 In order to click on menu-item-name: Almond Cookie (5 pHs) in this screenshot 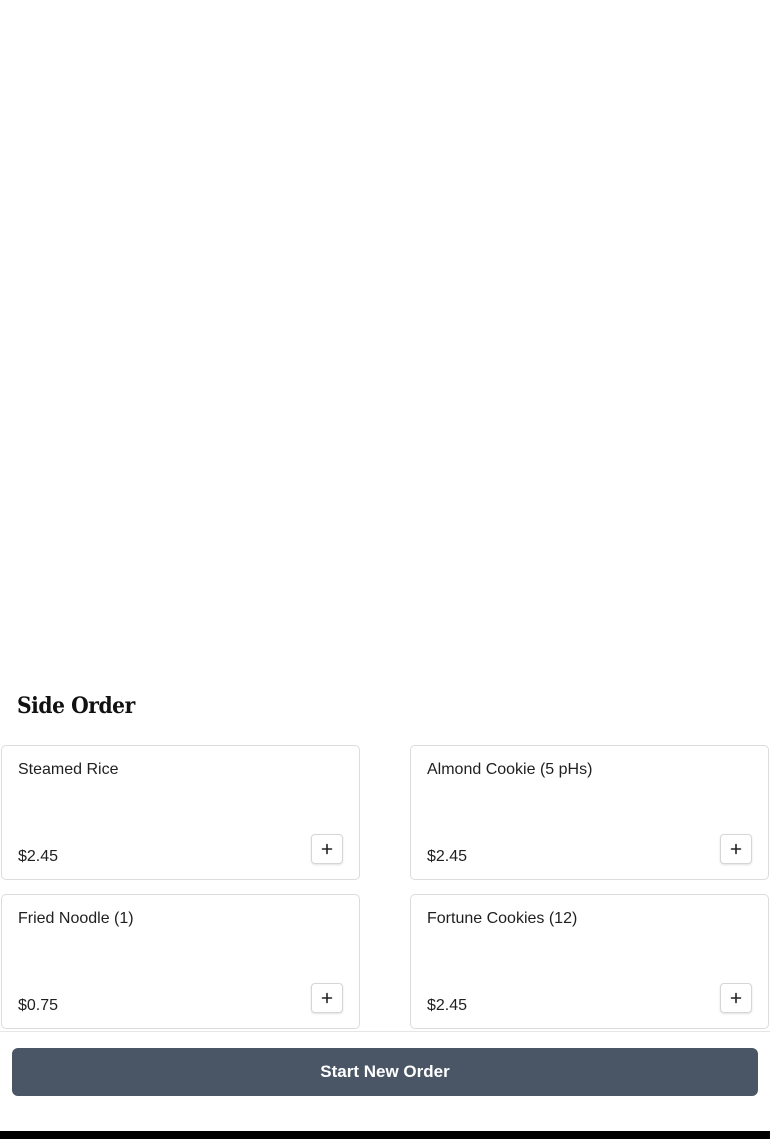, I will do `click(510, 769)`.